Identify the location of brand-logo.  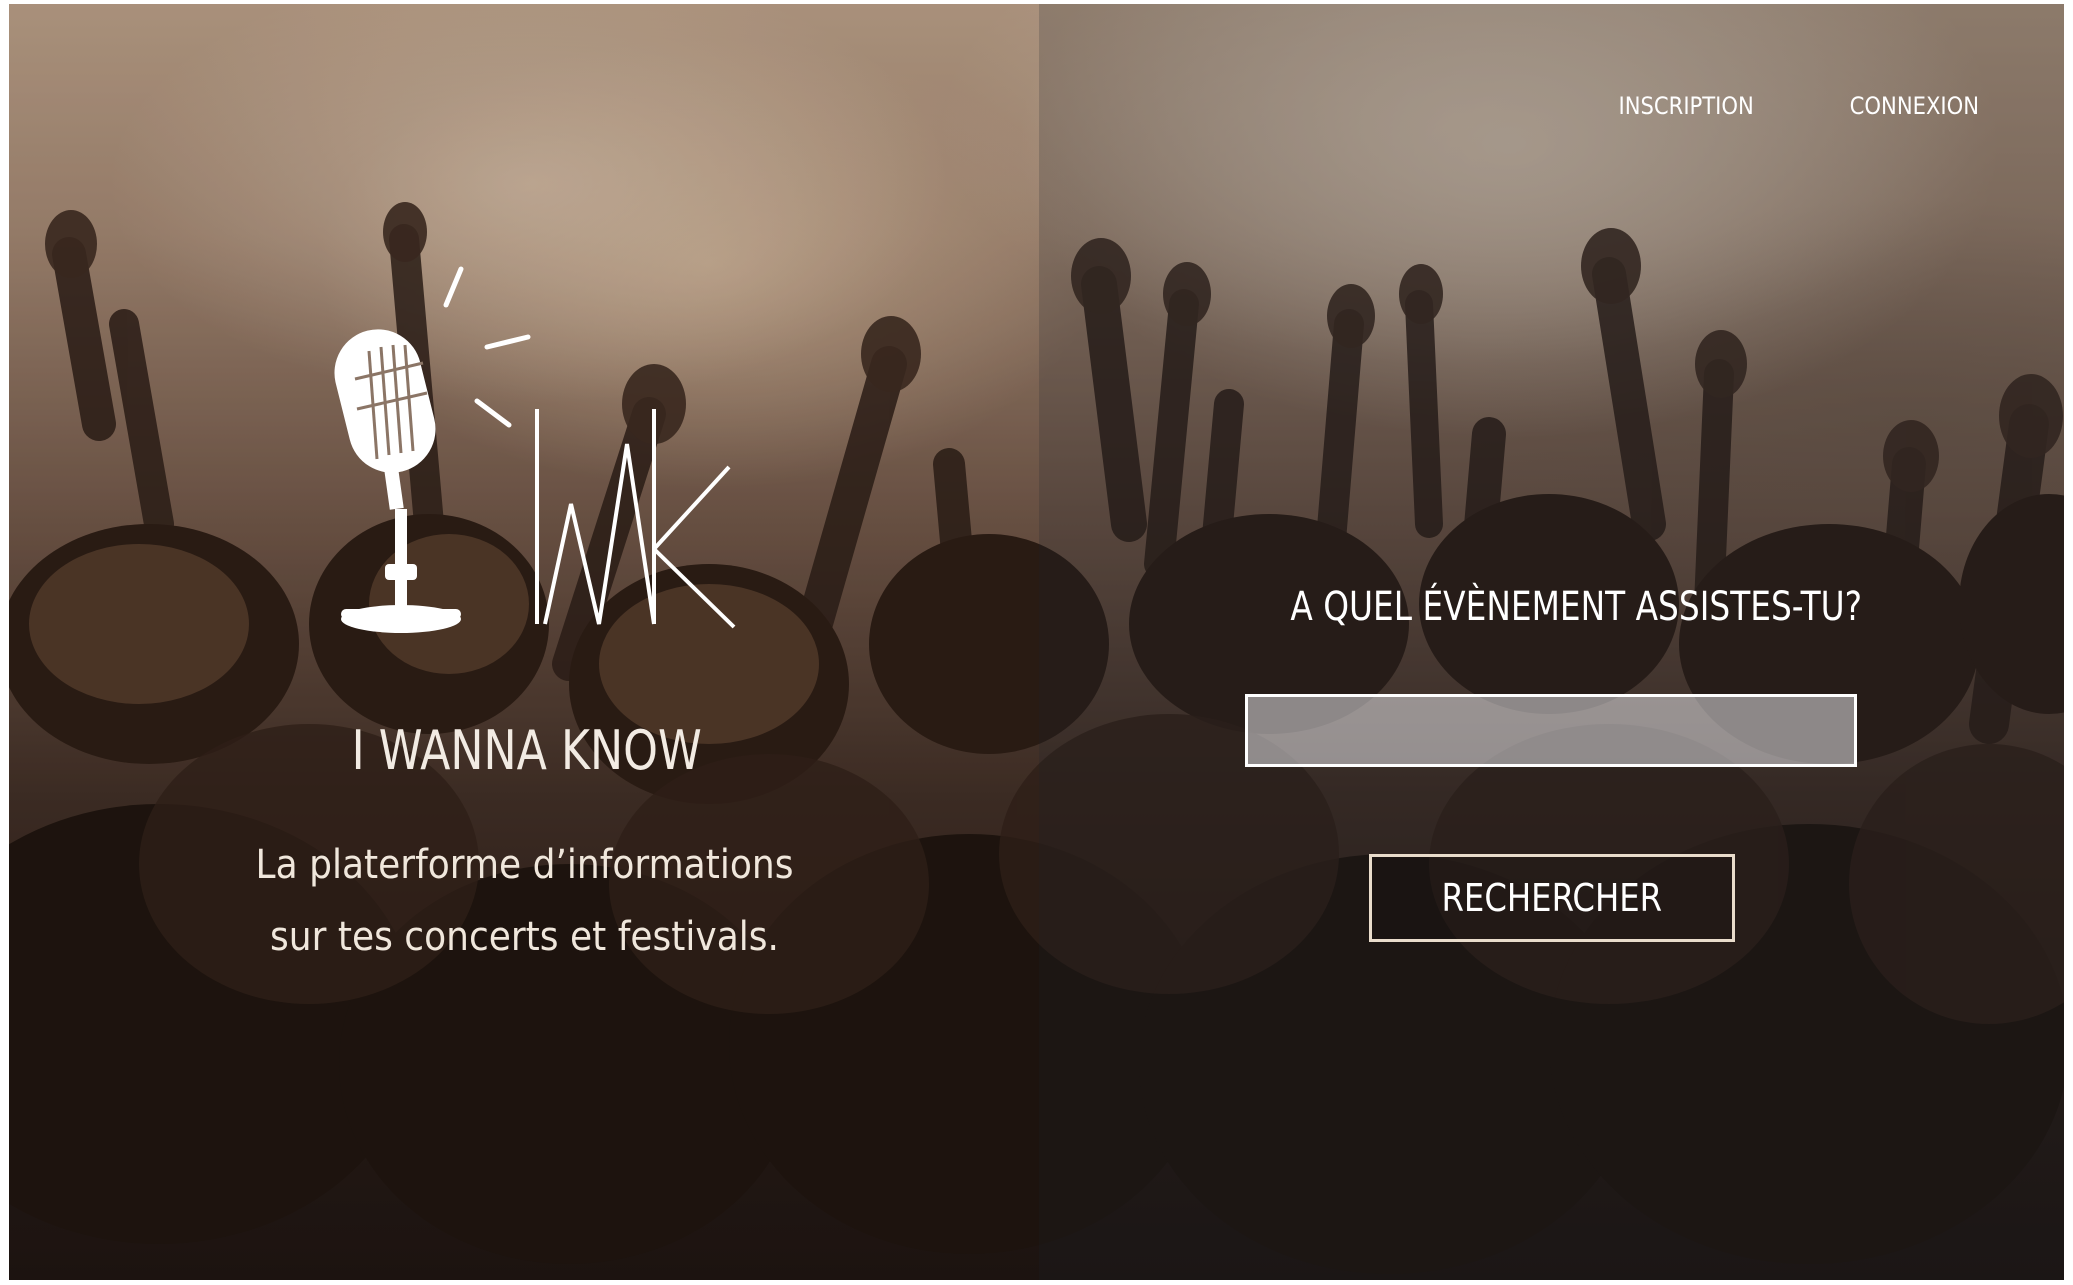
(549, 449).